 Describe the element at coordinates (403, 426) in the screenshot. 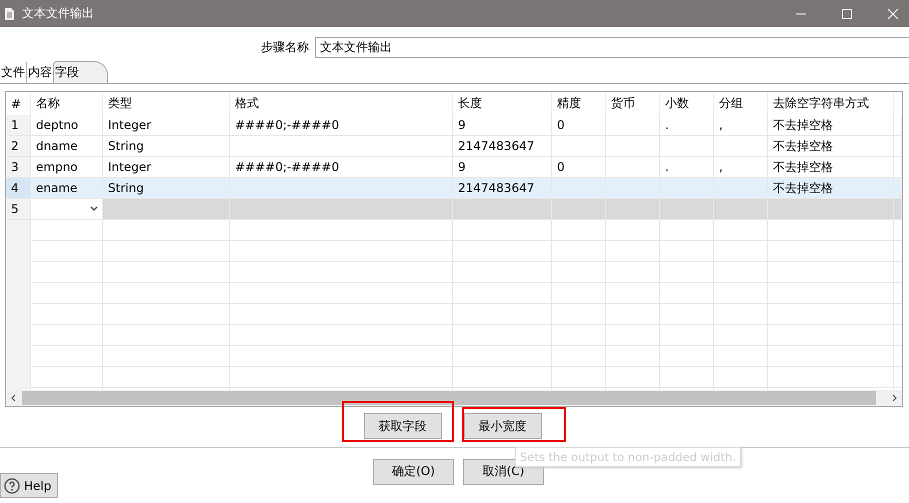

I see `table-button: 获取字段` at that location.